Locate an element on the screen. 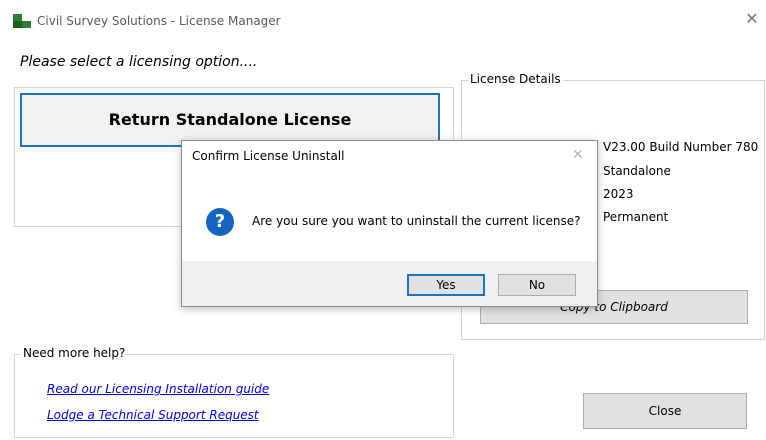 This screenshot has width=766, height=440. license-type-value: Standalone is located at coordinates (637, 171).